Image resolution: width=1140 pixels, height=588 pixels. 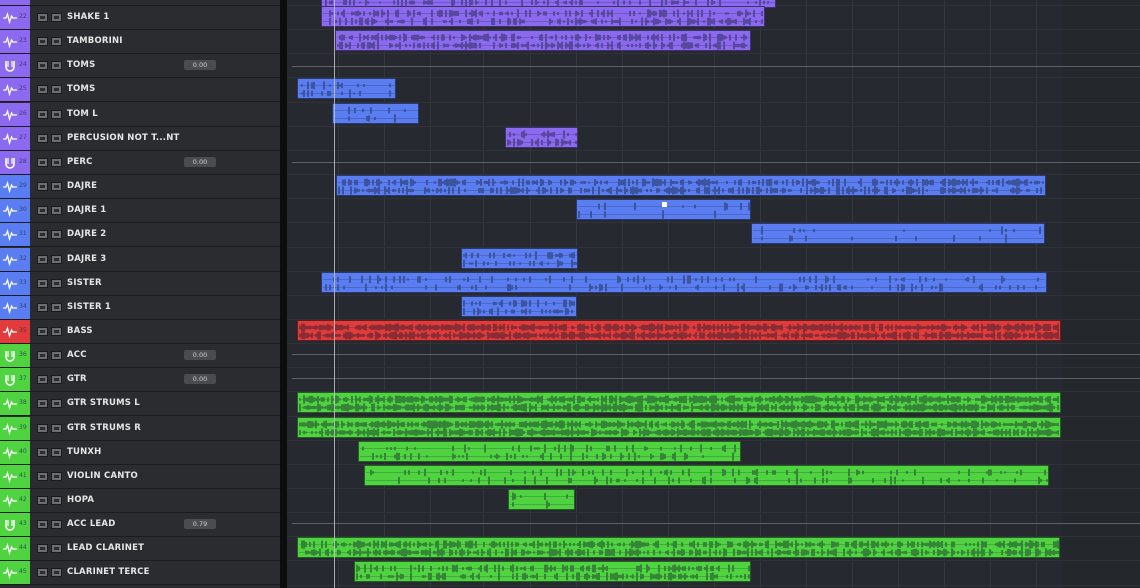 I want to click on track-name: DAJRE 2, so click(x=86, y=234).